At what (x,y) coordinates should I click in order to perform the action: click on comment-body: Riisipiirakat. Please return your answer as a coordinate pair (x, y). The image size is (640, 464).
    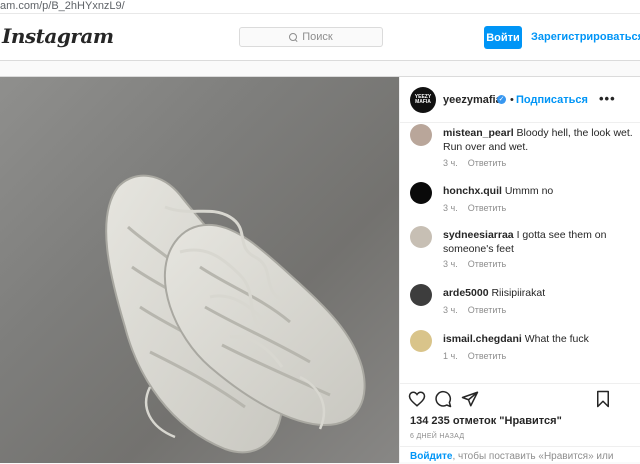
    Looking at the image, I should click on (518, 293).